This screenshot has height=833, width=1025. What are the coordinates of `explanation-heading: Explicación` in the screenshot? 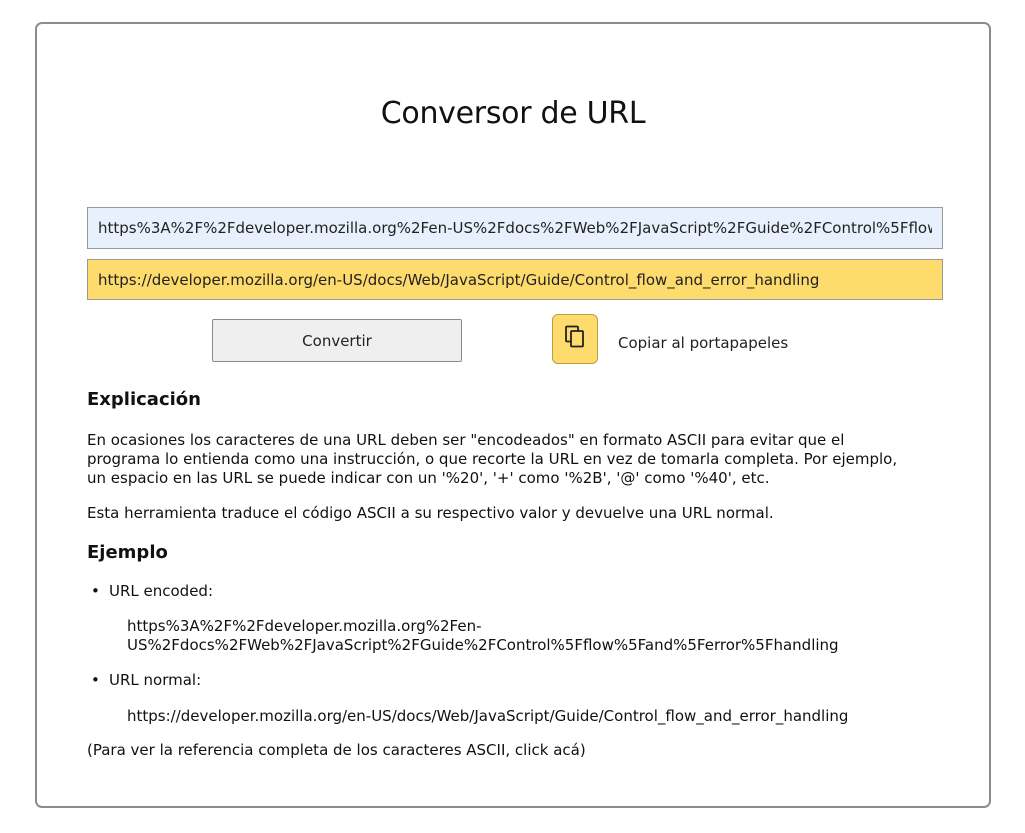 It's located at (144, 399).